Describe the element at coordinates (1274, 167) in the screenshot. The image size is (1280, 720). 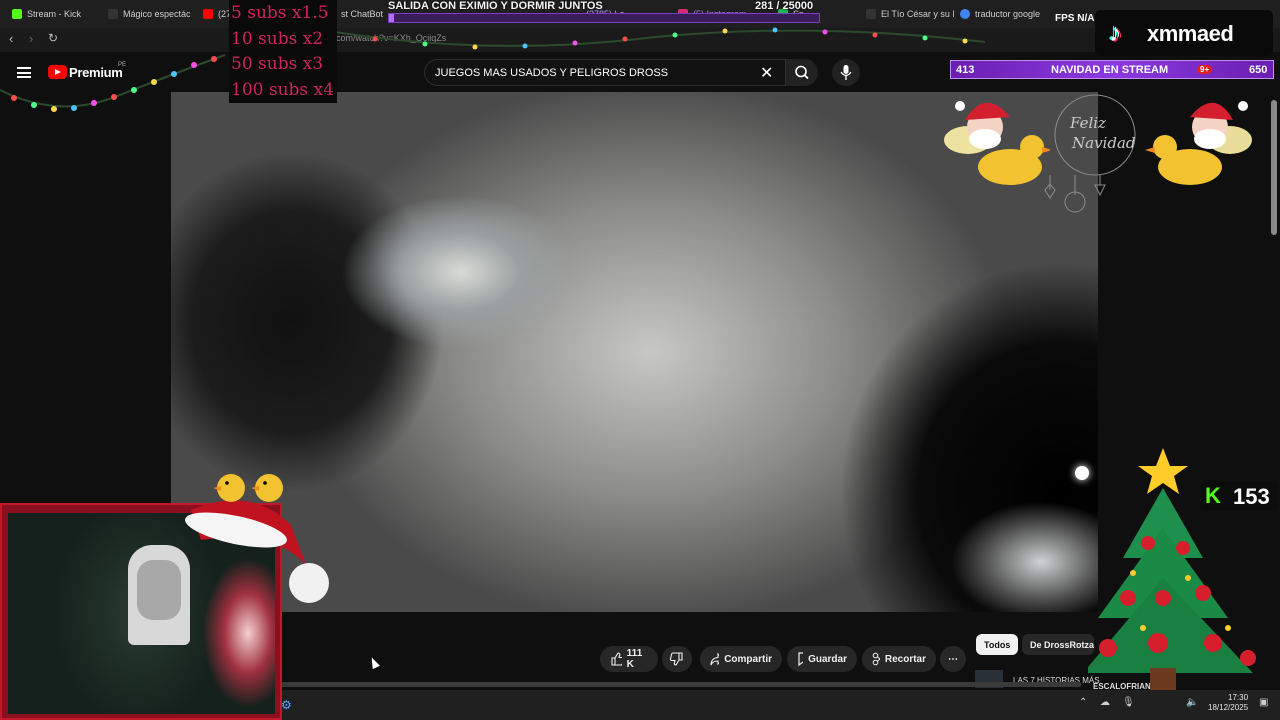
I see `page-scrollbar` at that location.